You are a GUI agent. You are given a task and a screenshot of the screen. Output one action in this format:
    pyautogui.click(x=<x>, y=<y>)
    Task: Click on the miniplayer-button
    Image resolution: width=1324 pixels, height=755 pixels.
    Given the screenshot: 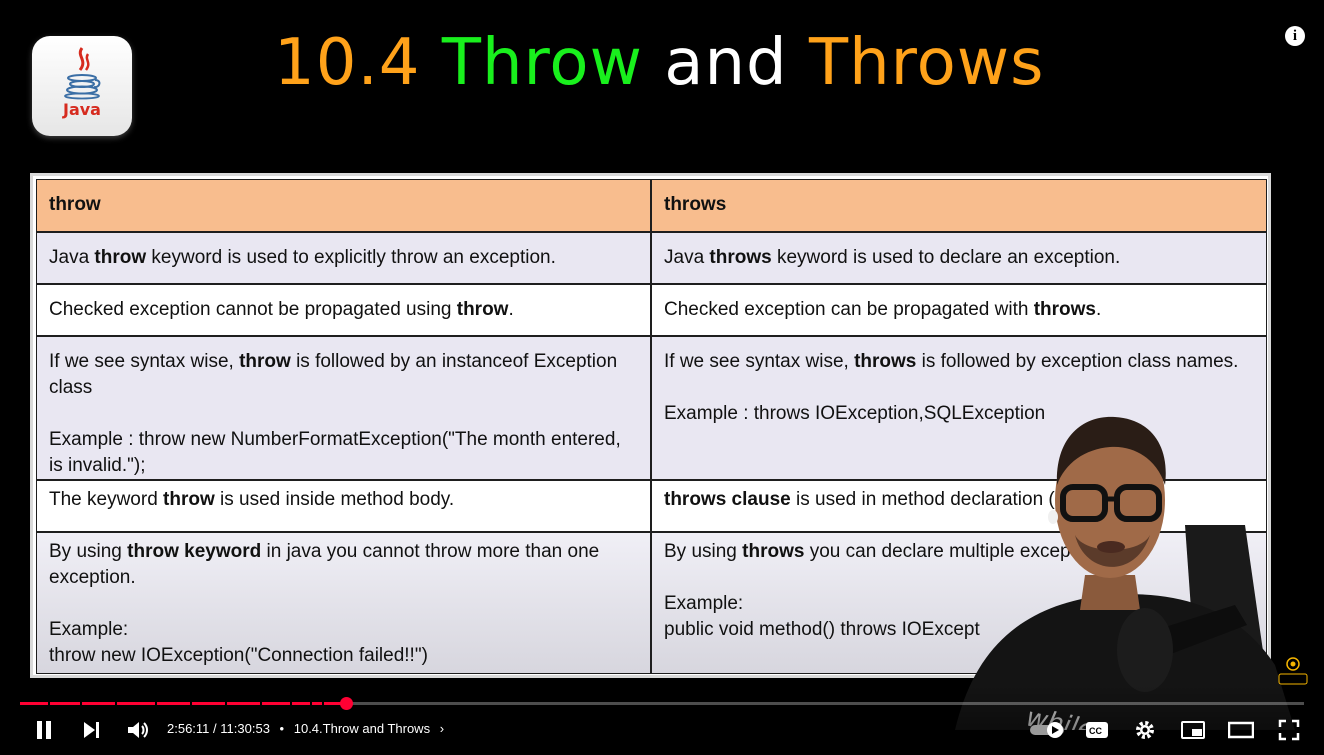 What is the action you would take?
    pyautogui.click(x=1193, y=730)
    